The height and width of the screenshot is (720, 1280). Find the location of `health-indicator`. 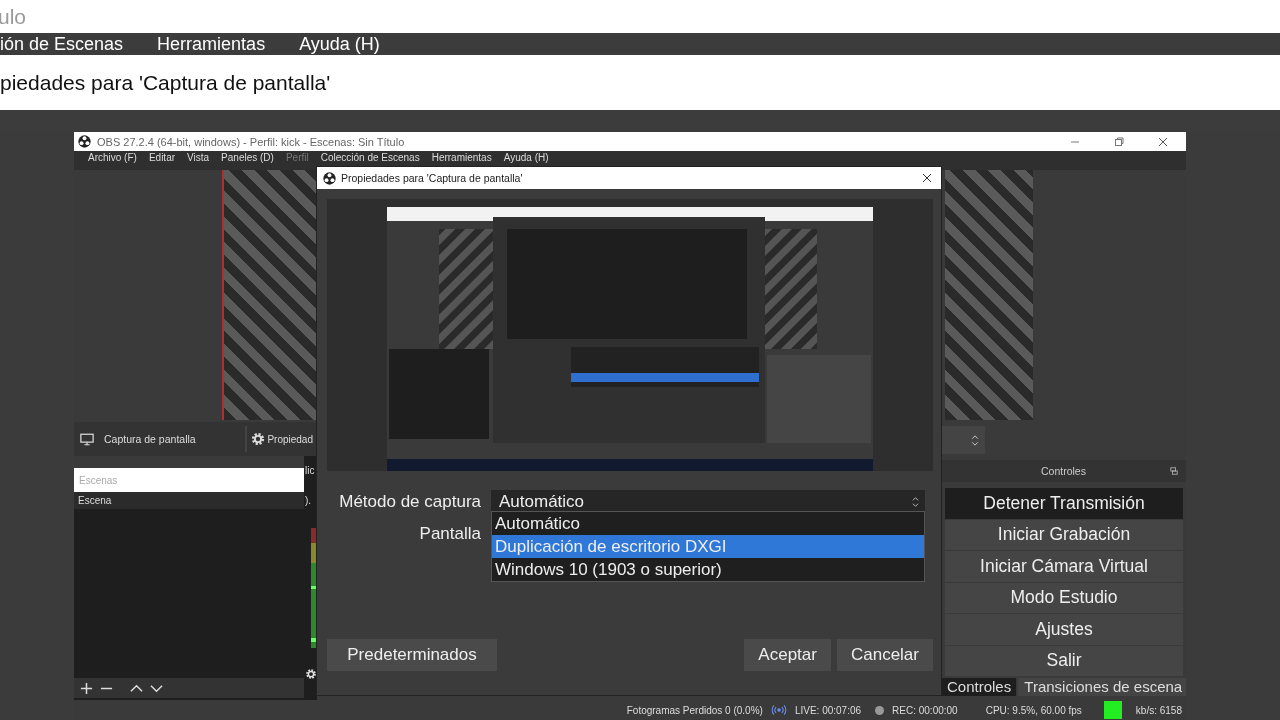

health-indicator is located at coordinates (1112, 710).